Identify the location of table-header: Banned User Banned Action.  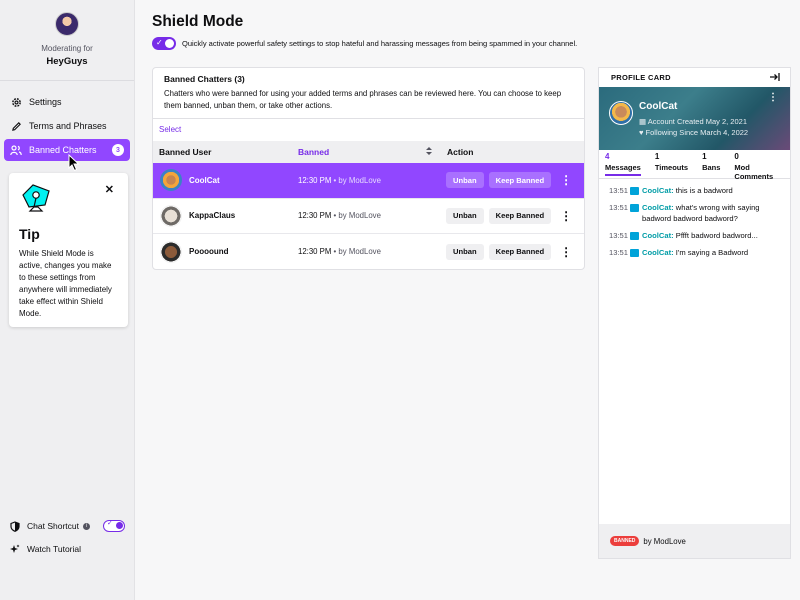
(368, 152).